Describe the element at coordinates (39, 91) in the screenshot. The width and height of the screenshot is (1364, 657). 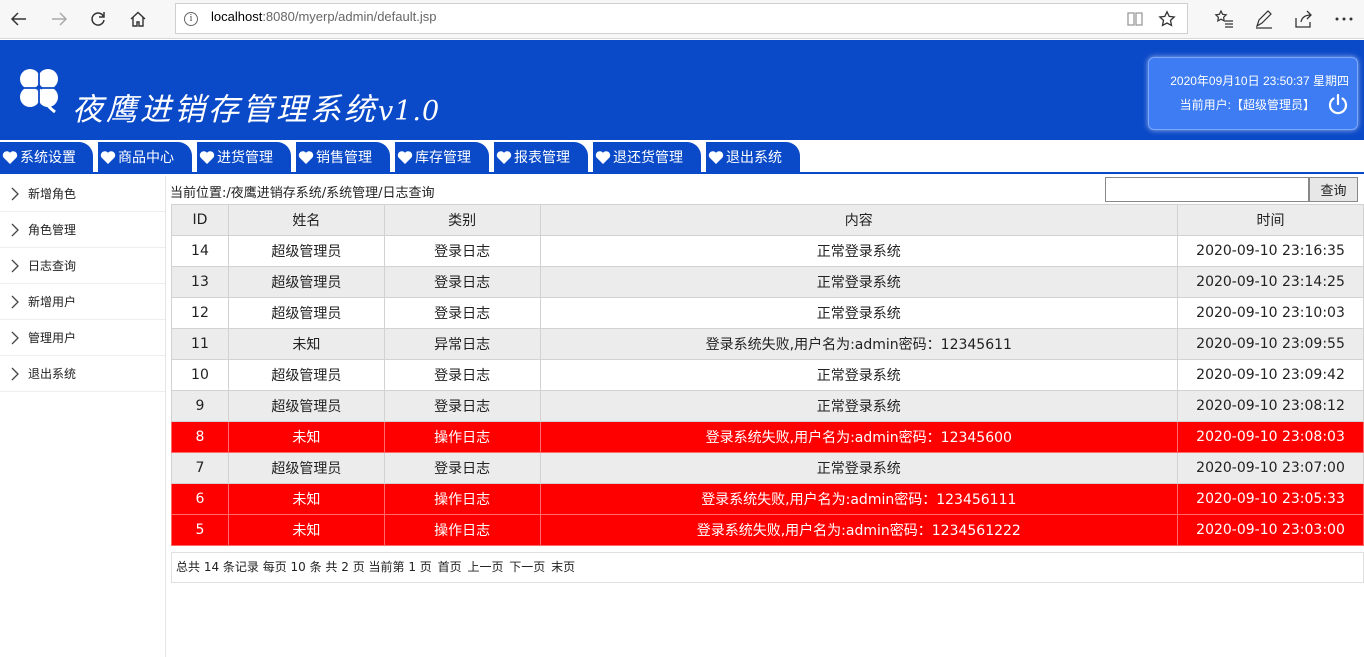
I see `clover-logo-icon` at that location.